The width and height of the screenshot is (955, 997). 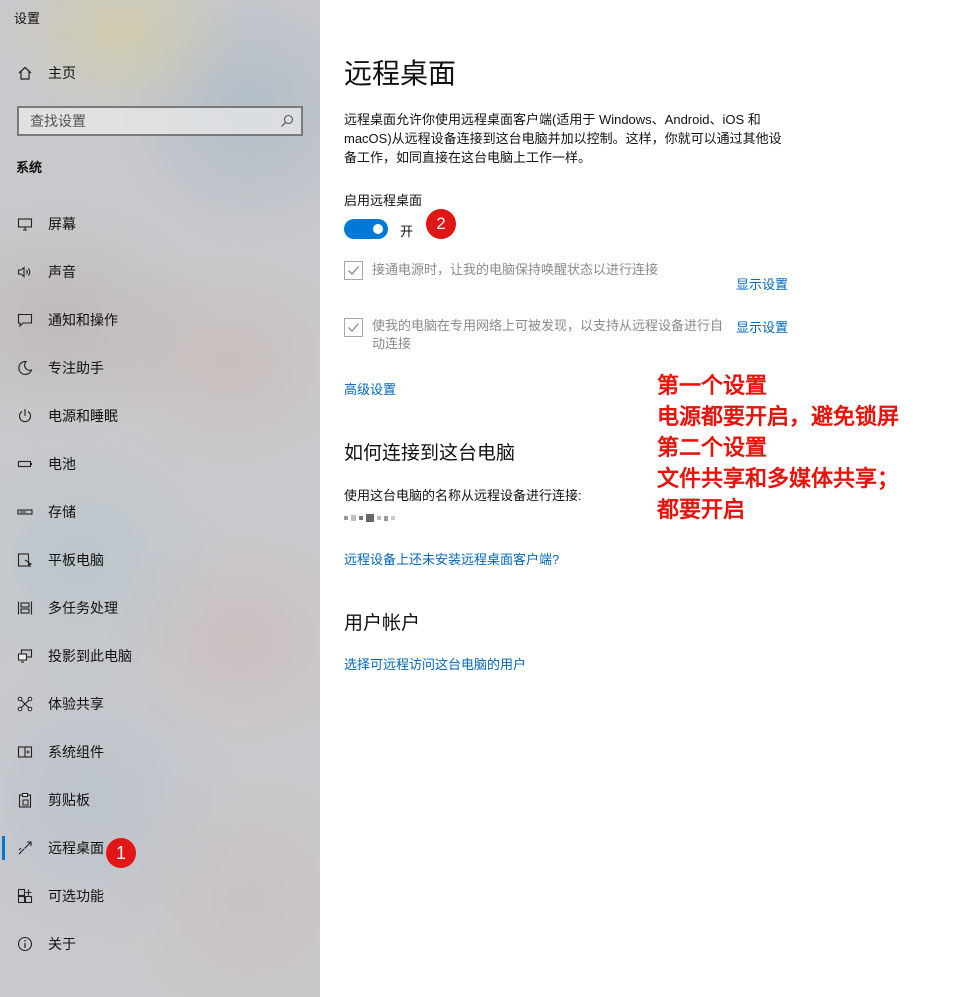 I want to click on sidebar-item-notifications: 通知和操作, so click(x=160, y=320).